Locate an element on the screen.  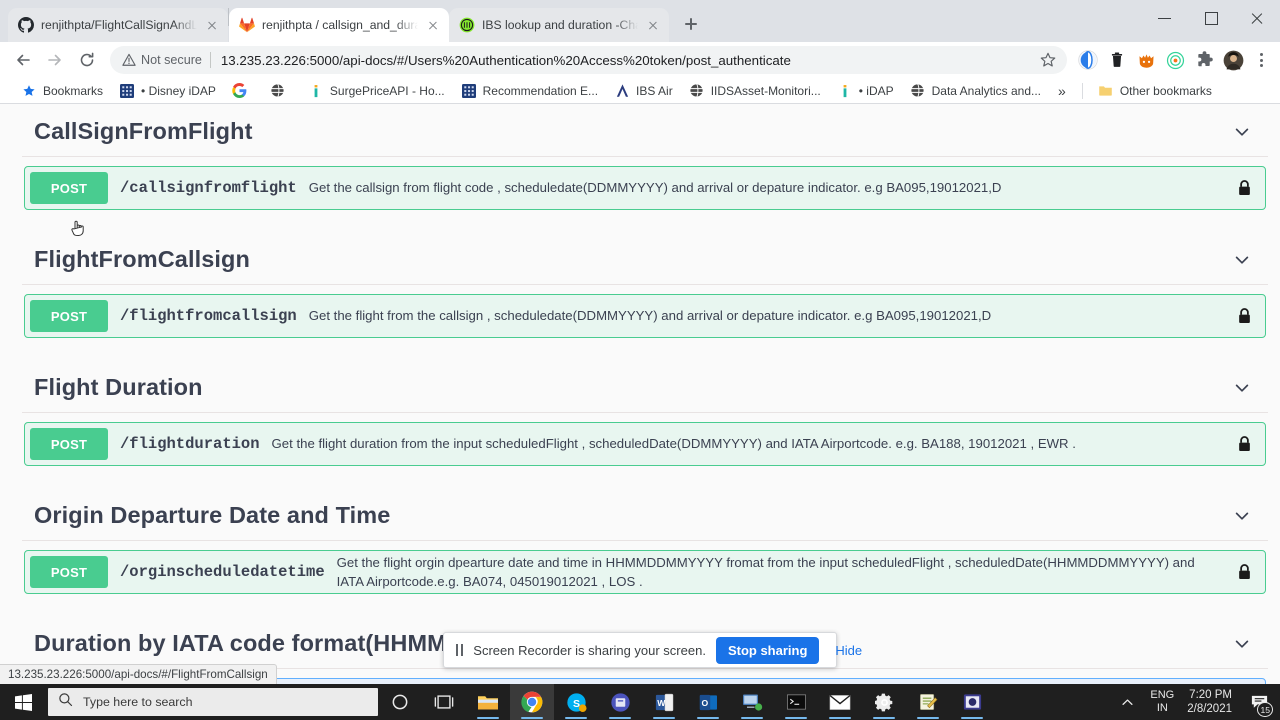
firefox-extension-icon is located at coordinates (1146, 60).